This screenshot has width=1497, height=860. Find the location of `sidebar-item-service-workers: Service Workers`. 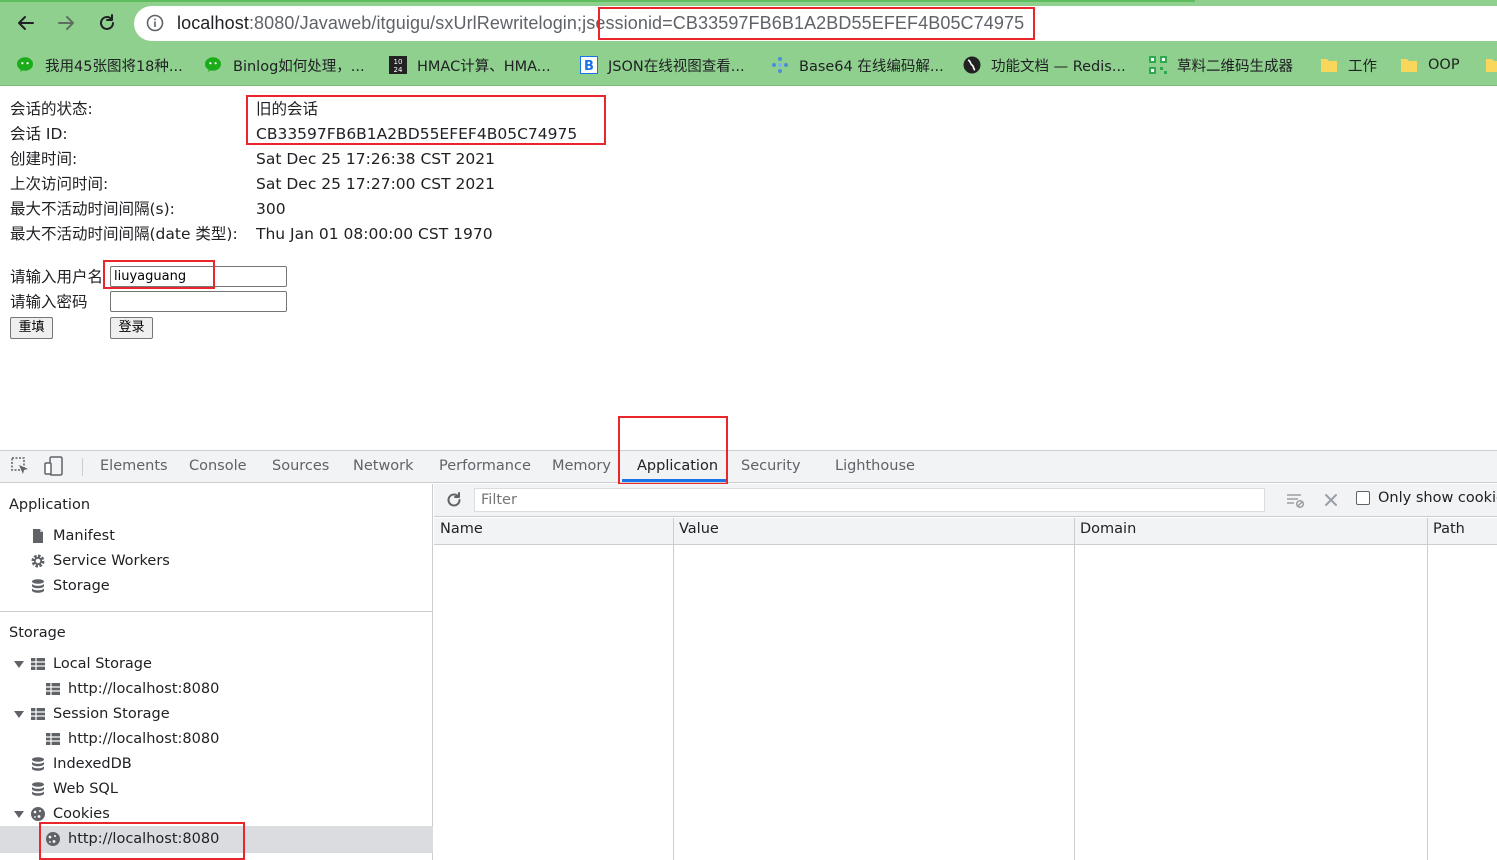

sidebar-item-service-workers: Service Workers is located at coordinates (100, 561).